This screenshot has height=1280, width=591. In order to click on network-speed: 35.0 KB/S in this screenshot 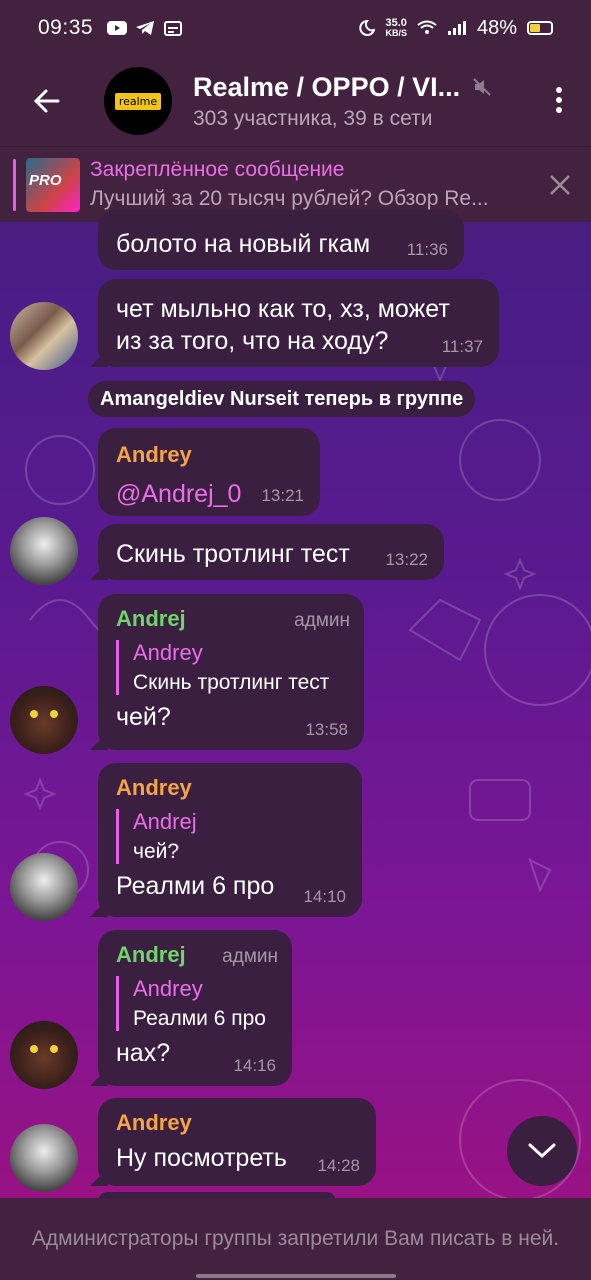, I will do `click(396, 28)`.